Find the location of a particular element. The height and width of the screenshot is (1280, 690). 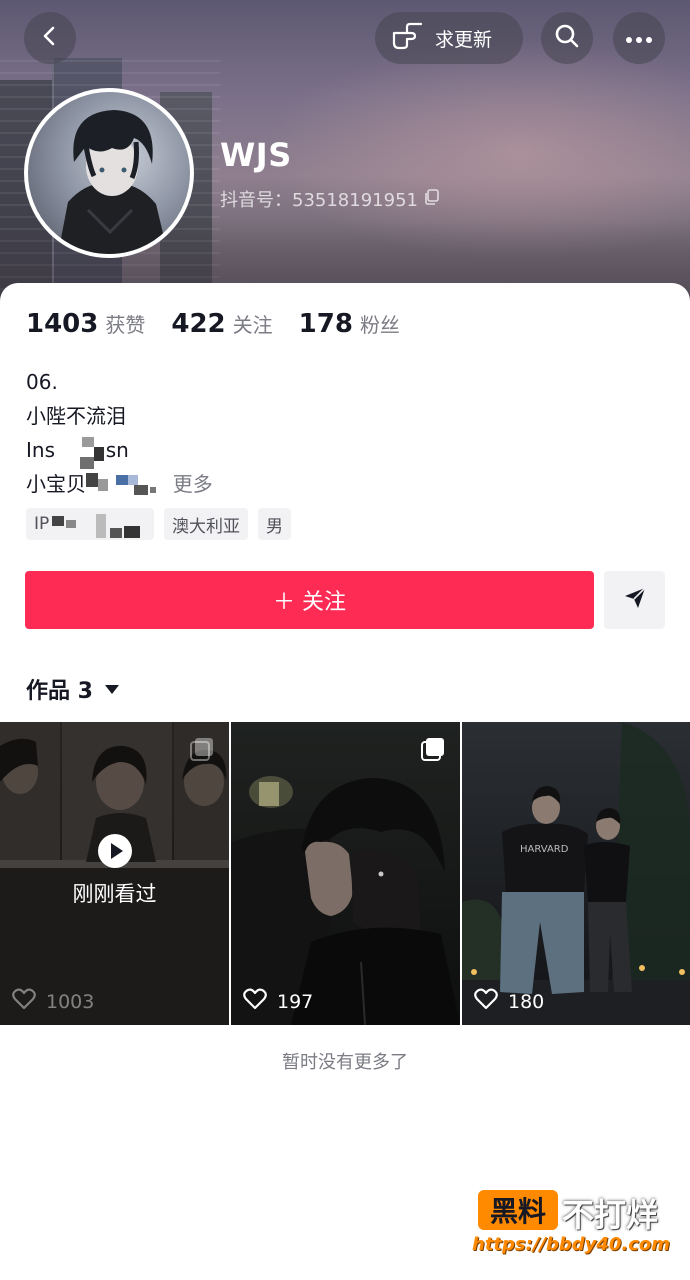

pointing-hand-icon is located at coordinates (408, 38).